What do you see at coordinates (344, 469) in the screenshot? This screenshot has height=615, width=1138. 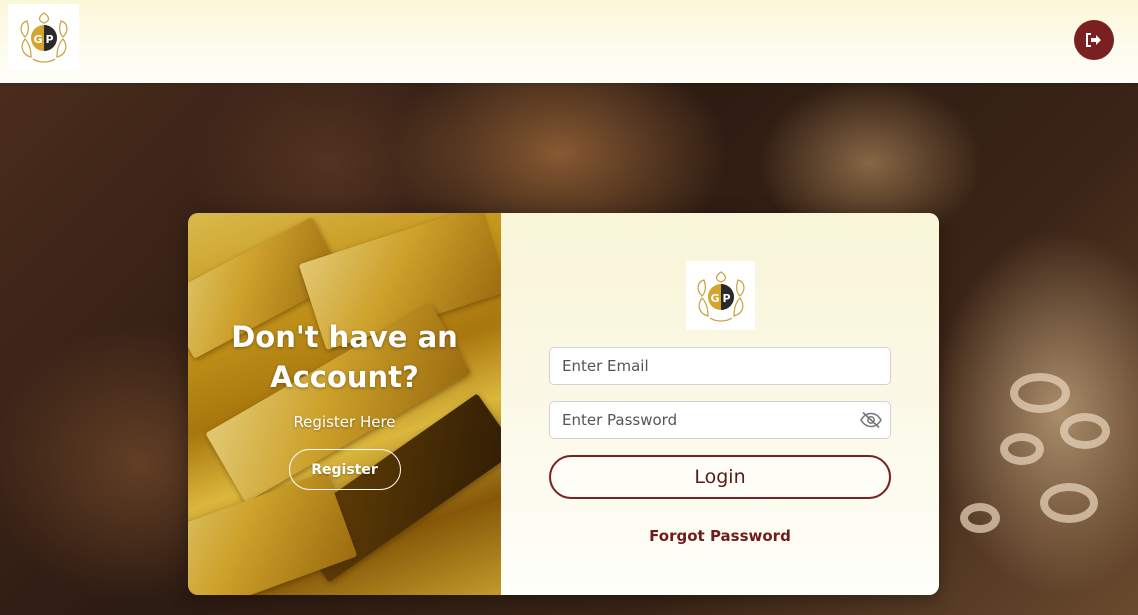 I see `register-button: Register` at bounding box center [344, 469].